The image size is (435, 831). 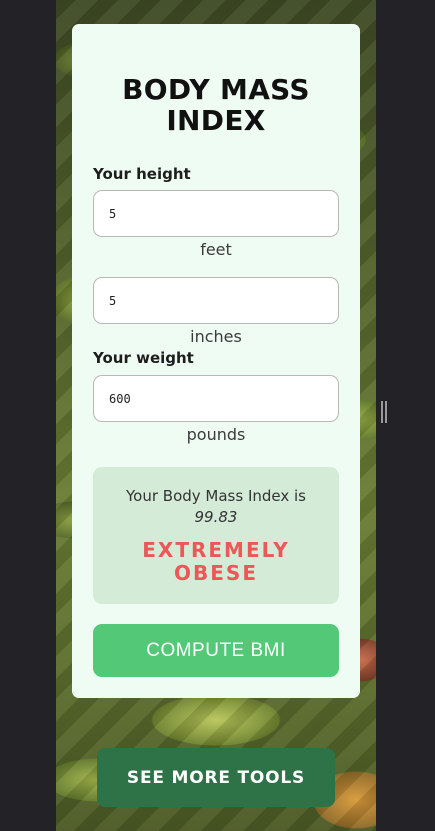 What do you see at coordinates (384, 412) in the screenshot?
I see `resize-handle-icon` at bounding box center [384, 412].